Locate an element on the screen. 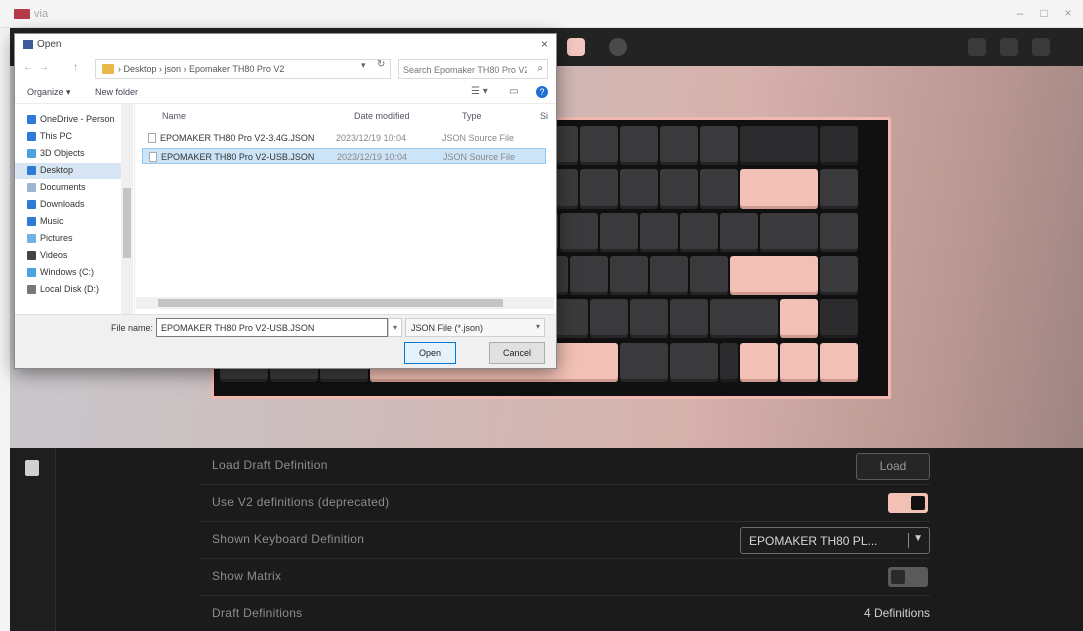 This screenshot has height=631, width=1083. help-icon: ? is located at coordinates (542, 92).